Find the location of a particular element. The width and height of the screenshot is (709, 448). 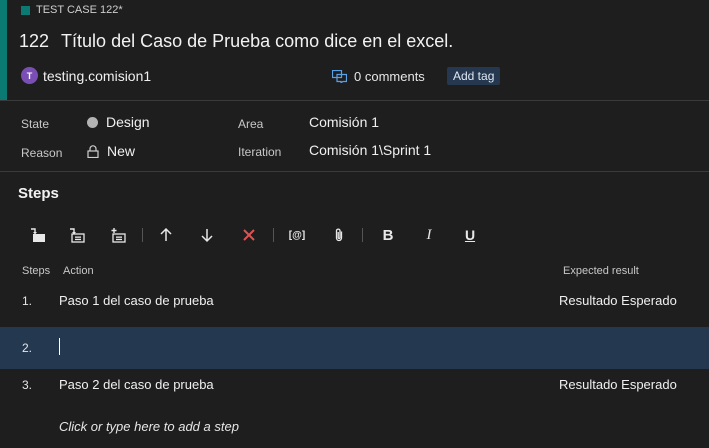

move-step-up-button is located at coordinates (166, 235).